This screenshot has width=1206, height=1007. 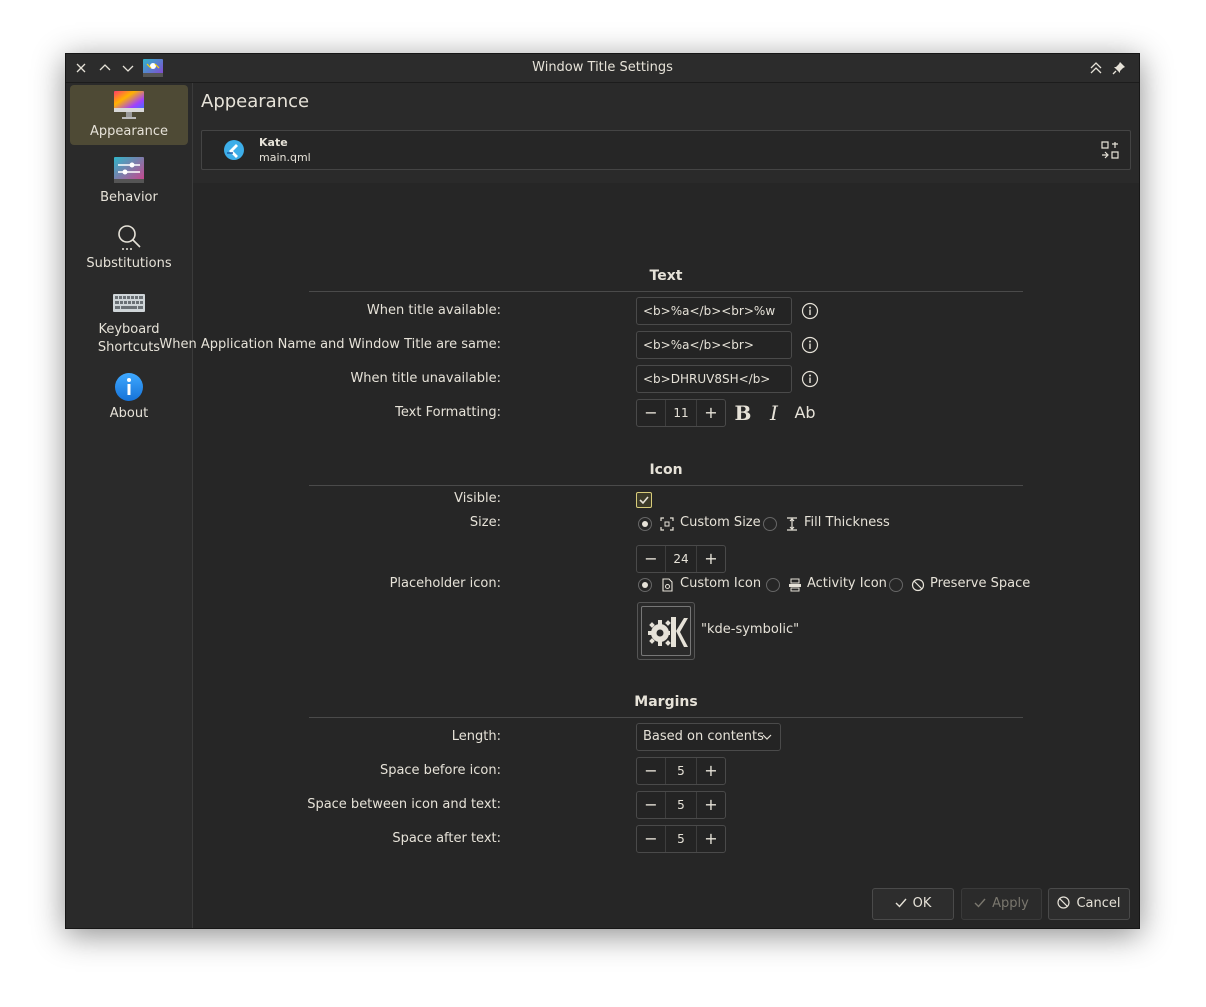 I want to click on titlebar: Window Title Settings, so click(x=602, y=68).